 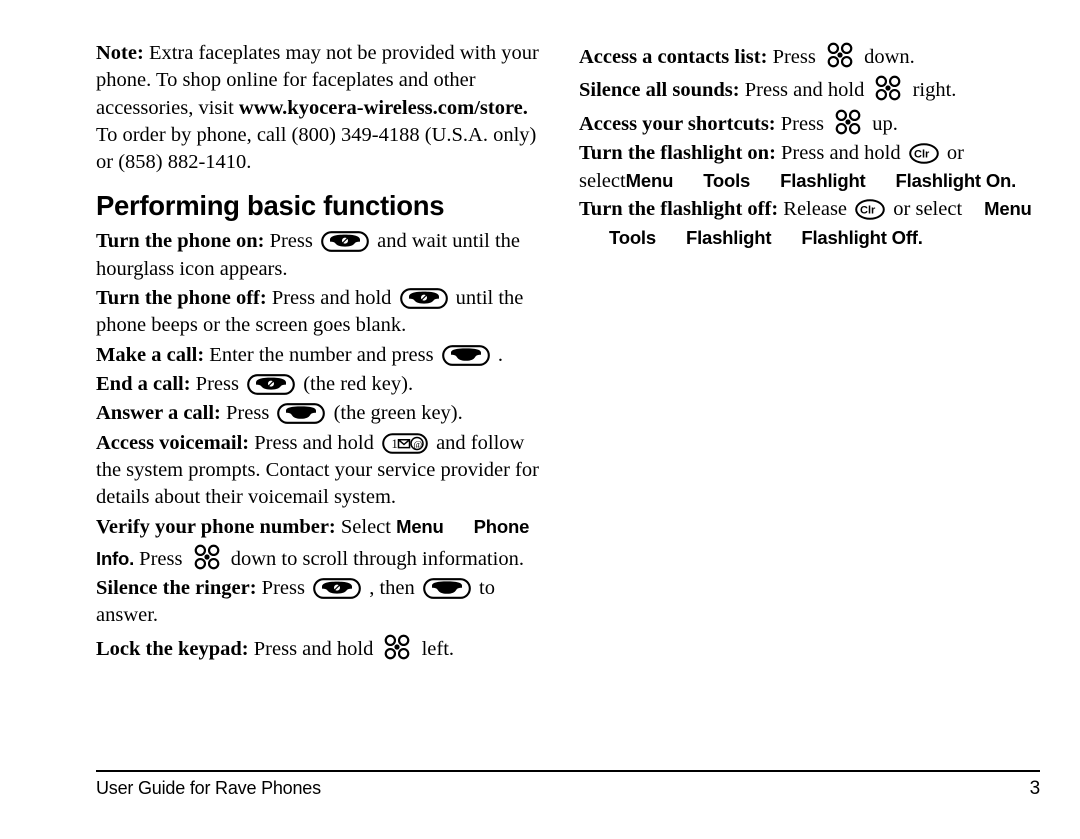 I want to click on instruction-lead: Silence all sounds:, so click(x=659, y=90).